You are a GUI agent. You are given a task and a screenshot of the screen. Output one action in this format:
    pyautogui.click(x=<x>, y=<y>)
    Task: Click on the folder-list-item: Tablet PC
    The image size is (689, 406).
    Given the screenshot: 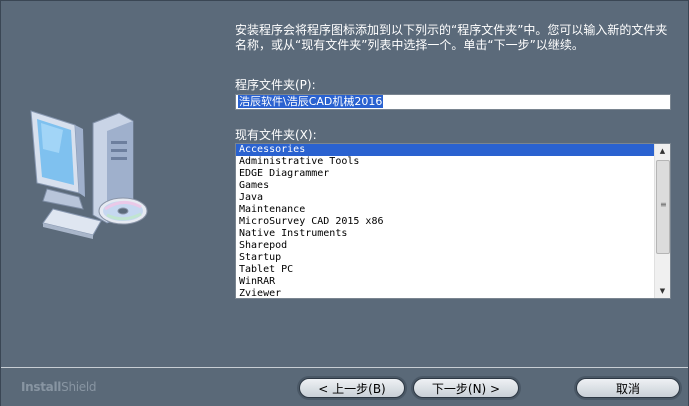 What is the action you would take?
    pyautogui.click(x=445, y=270)
    